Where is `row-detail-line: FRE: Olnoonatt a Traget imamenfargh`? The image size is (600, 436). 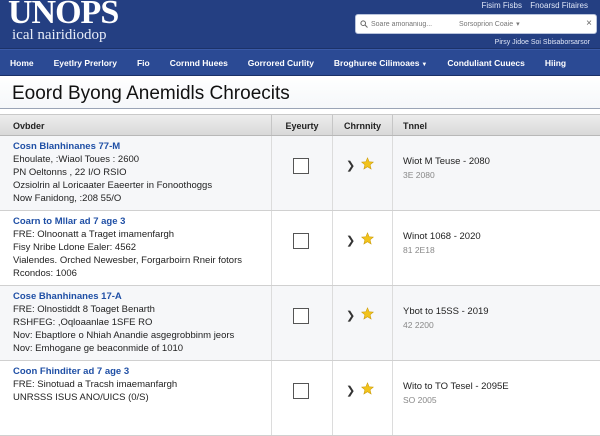 row-detail-line: FRE: Olnoonatt a Traget imamenfargh is located at coordinates (94, 234).